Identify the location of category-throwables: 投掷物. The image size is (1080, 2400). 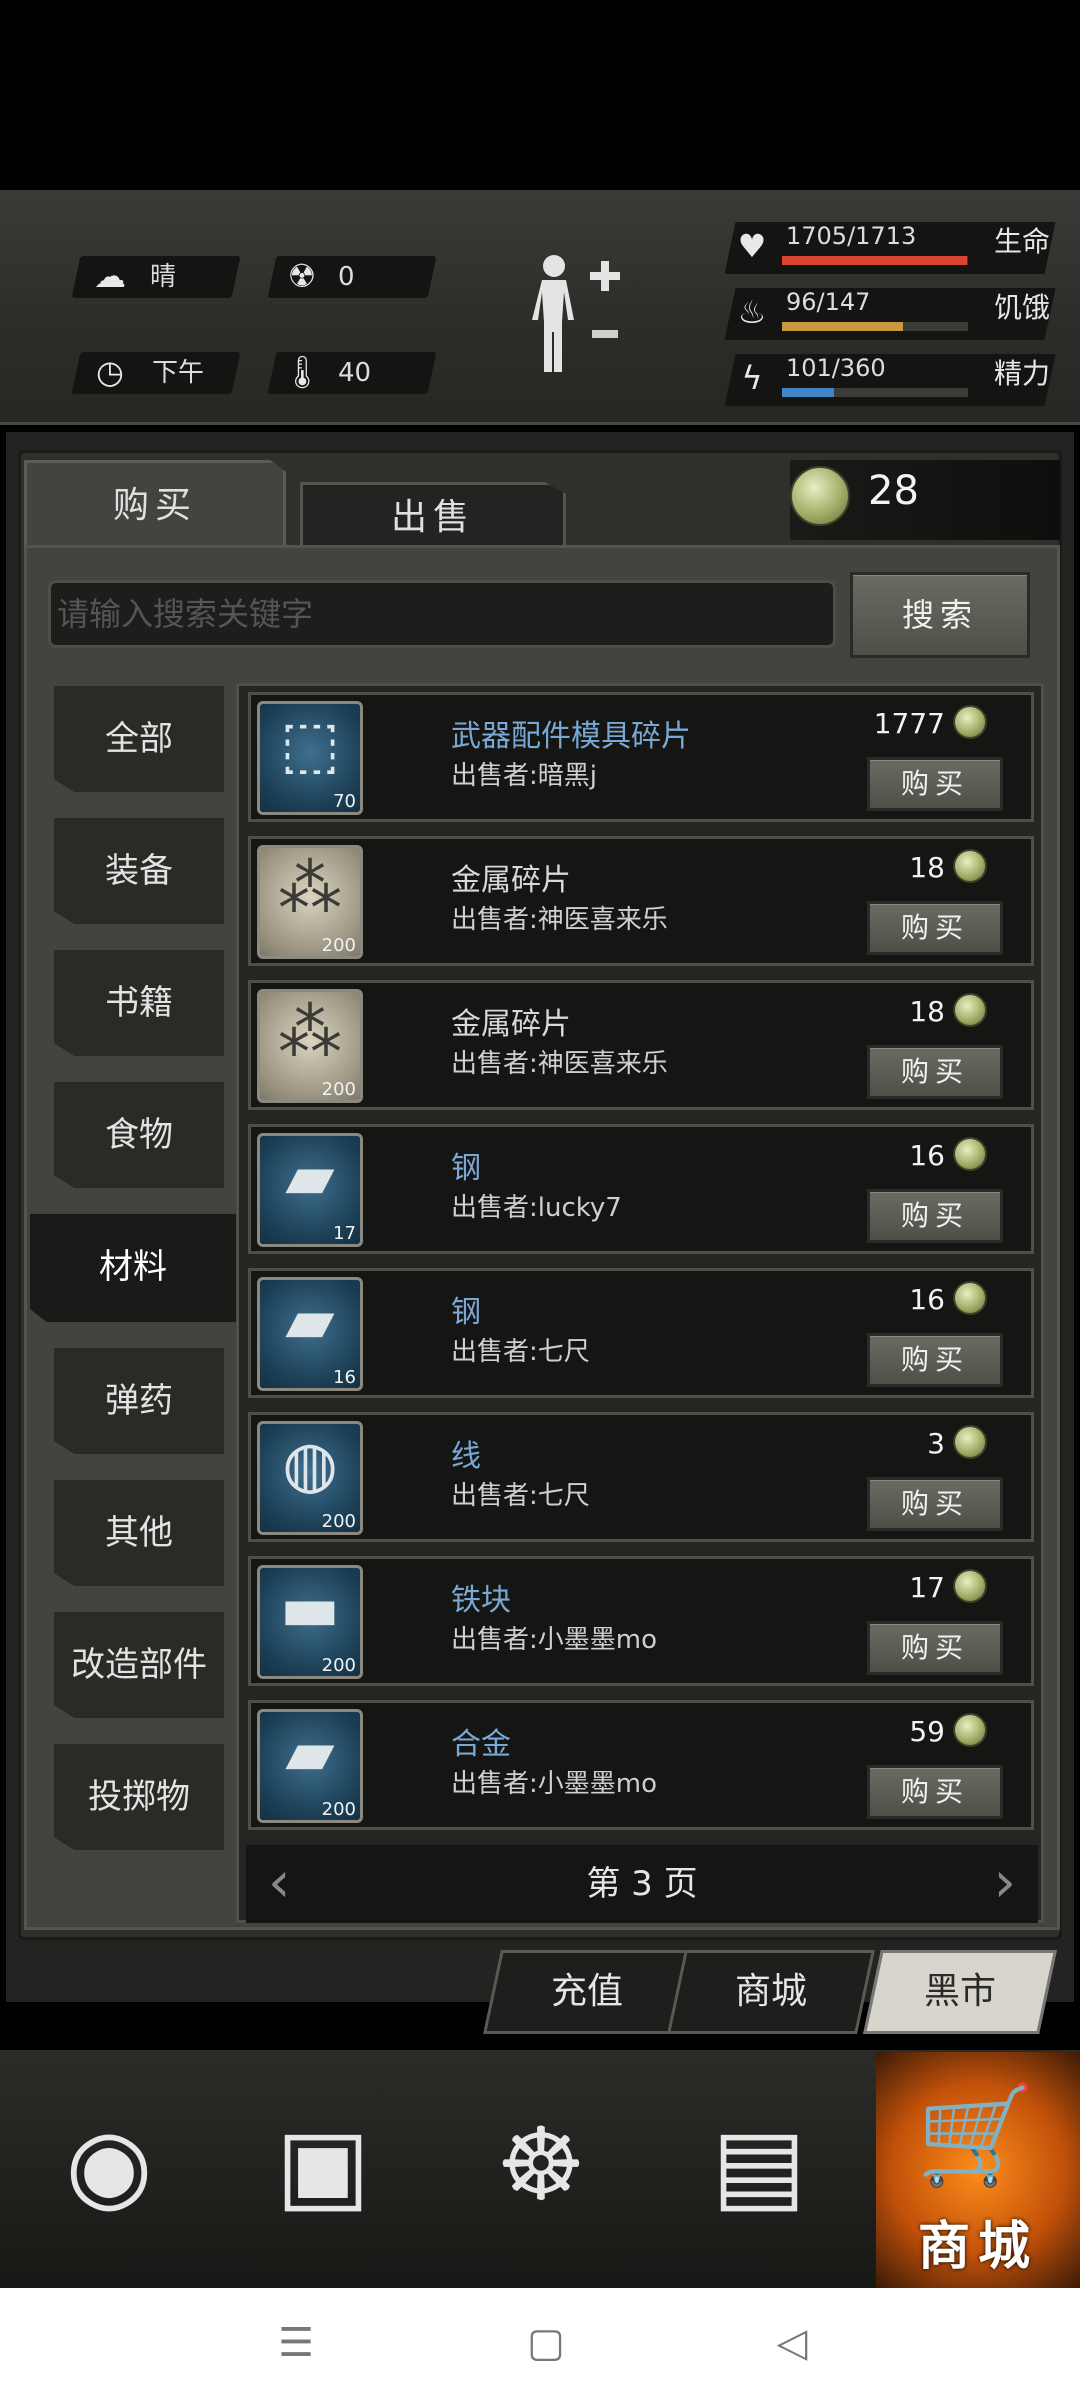
(139, 1797).